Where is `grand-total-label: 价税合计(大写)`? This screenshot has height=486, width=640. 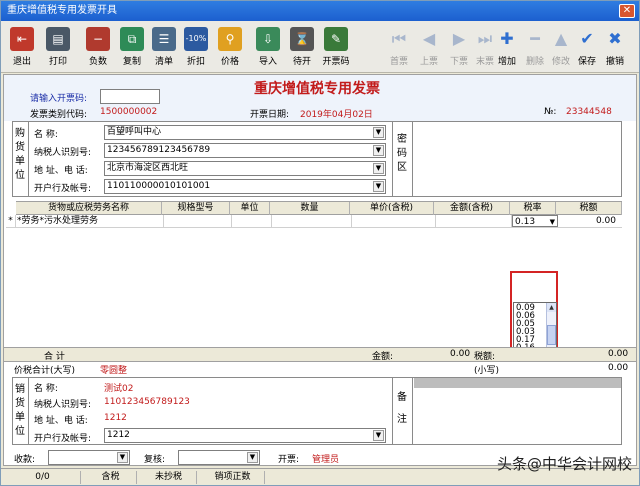
grand-total-label: 价税合计(大写) is located at coordinates (45, 371).